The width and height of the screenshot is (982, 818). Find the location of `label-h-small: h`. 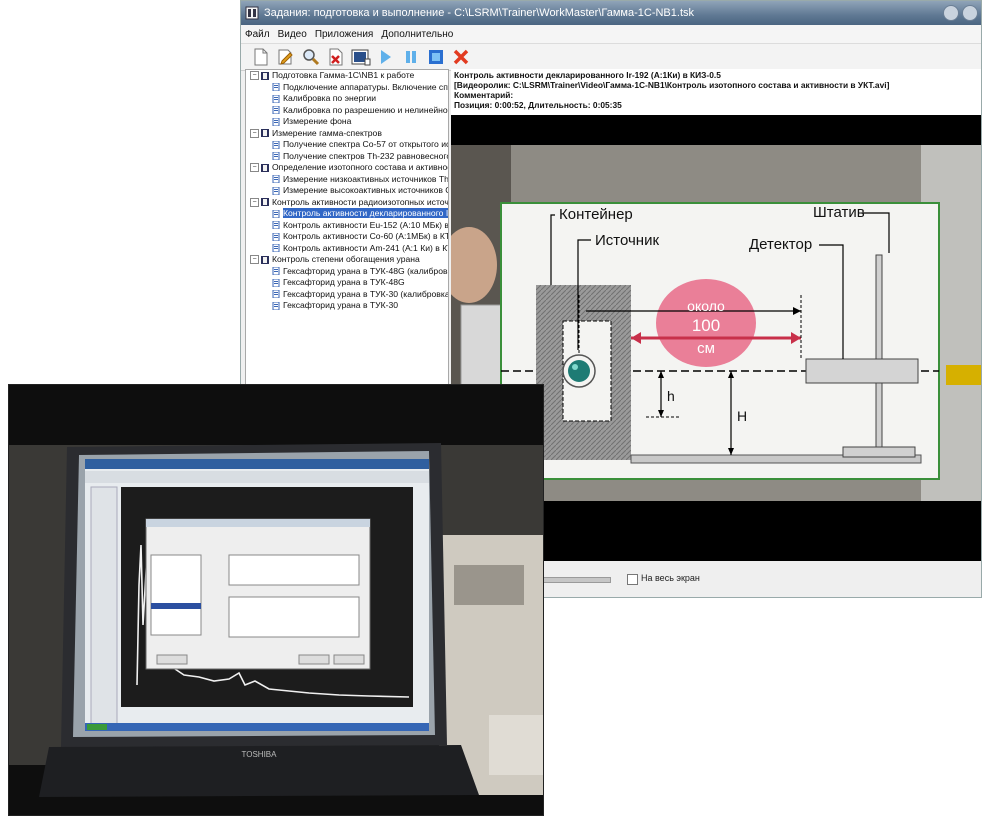

label-h-small: h is located at coordinates (671, 396).